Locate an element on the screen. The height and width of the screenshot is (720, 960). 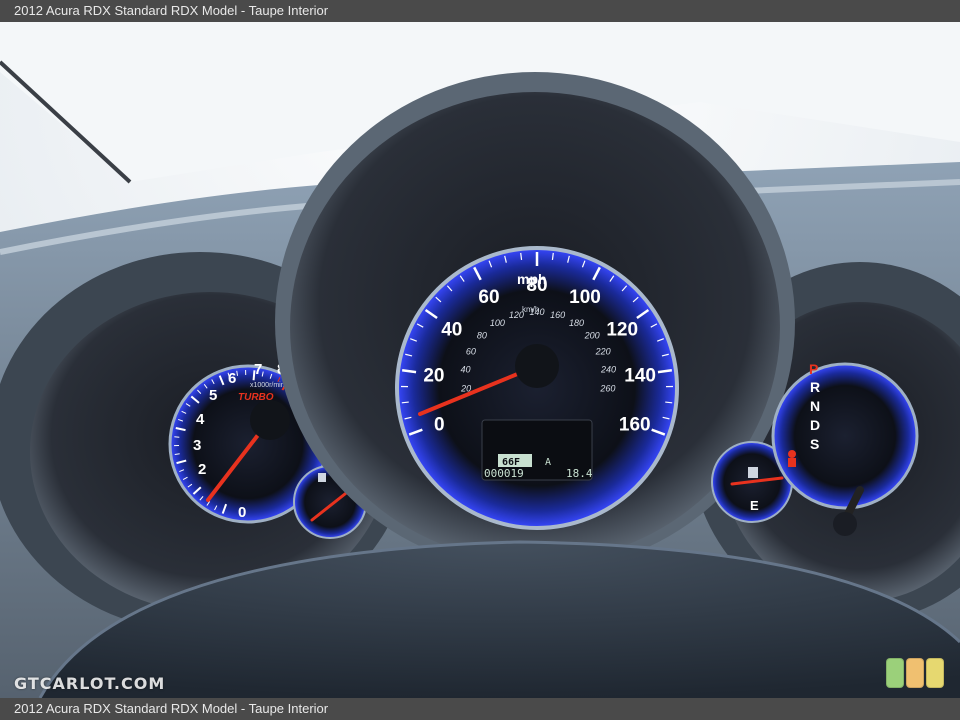
tach-label-6: 6 is located at coordinates (232, 378).